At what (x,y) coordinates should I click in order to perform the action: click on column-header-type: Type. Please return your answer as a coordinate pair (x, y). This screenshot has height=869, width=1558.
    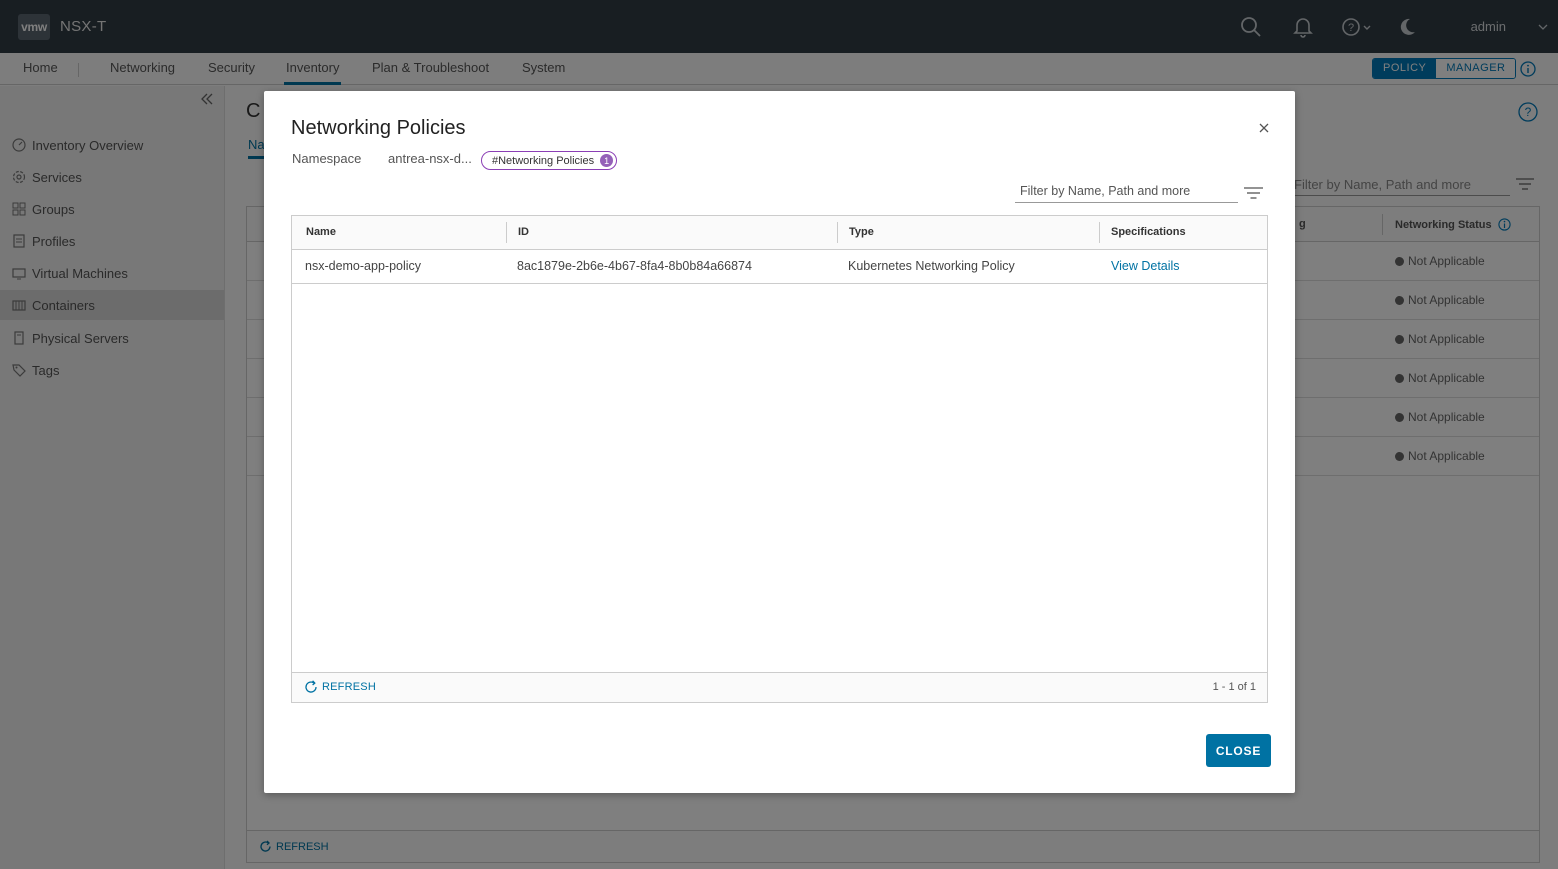
    Looking at the image, I should click on (861, 232).